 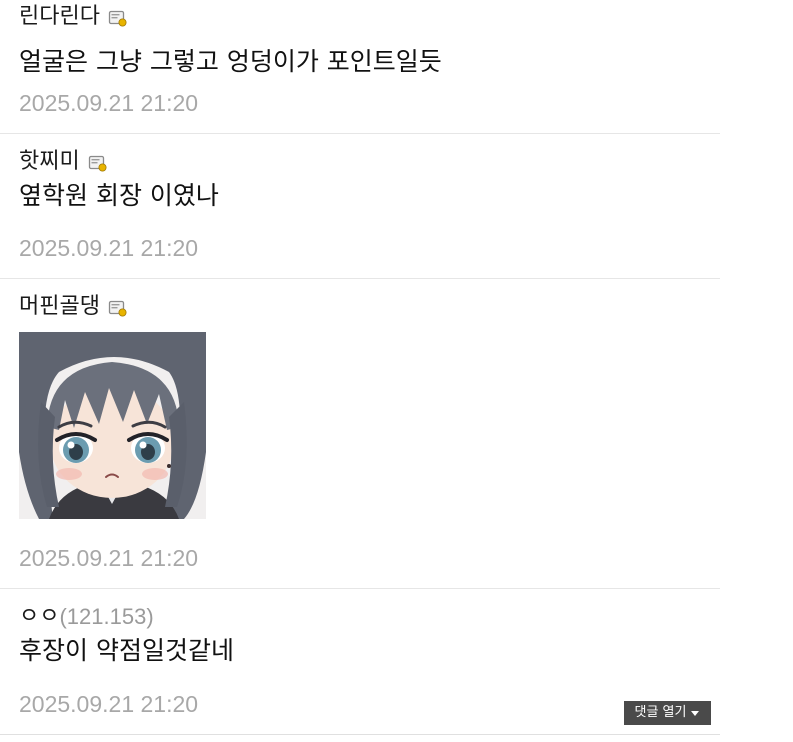 What do you see at coordinates (59, 17) in the screenshot?
I see `nickname: 린다린다` at bounding box center [59, 17].